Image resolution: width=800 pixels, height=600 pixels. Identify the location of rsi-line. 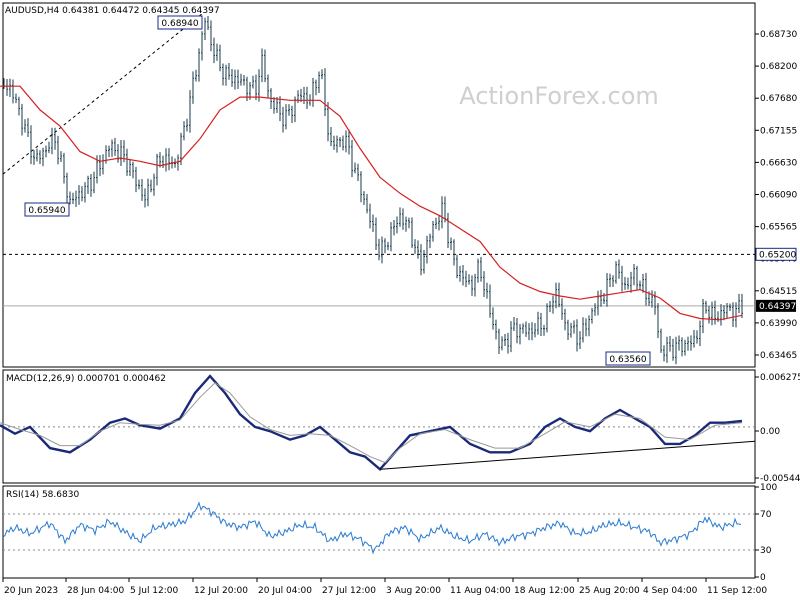
(372, 528).